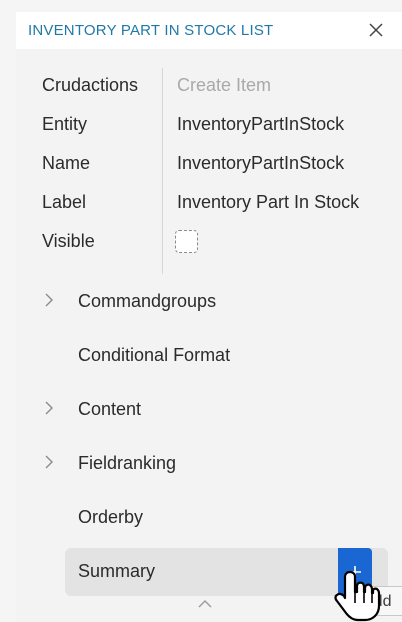 The image size is (402, 622). Describe the element at coordinates (209, 571) in the screenshot. I see `tree-item-summary: Summary` at that location.